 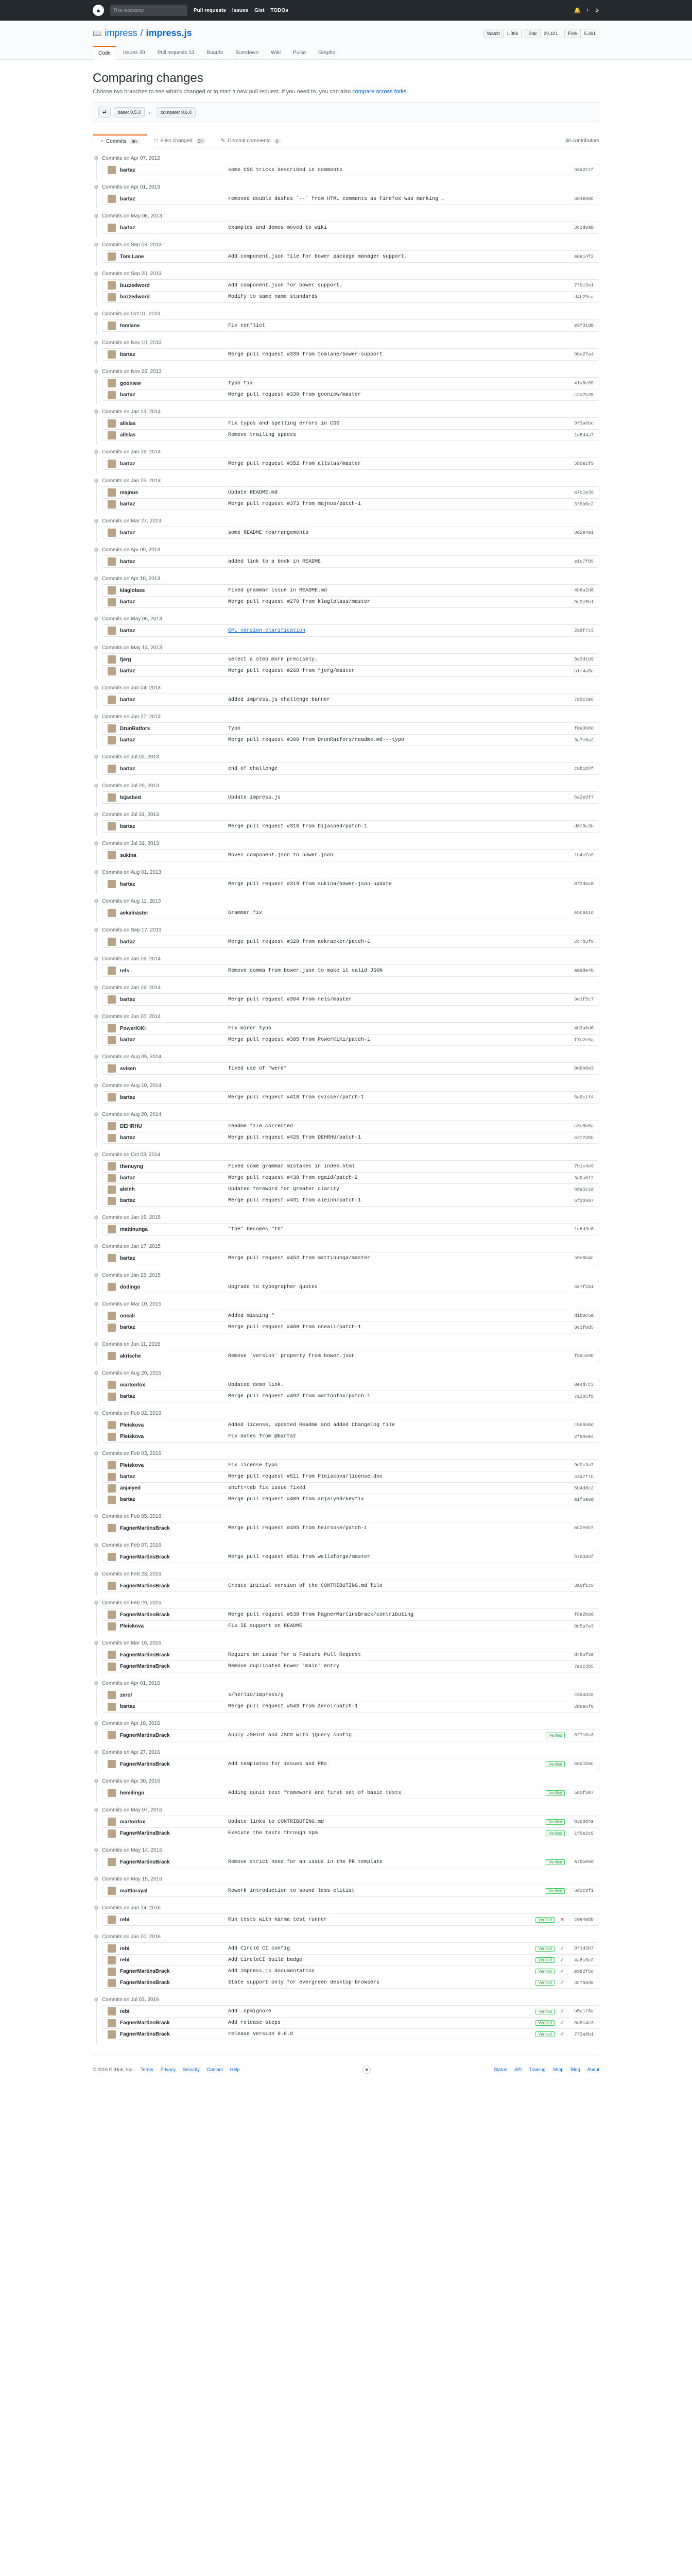 What do you see at coordinates (581, 532) in the screenshot?
I see `commit-sha: 8d2e4a1` at bounding box center [581, 532].